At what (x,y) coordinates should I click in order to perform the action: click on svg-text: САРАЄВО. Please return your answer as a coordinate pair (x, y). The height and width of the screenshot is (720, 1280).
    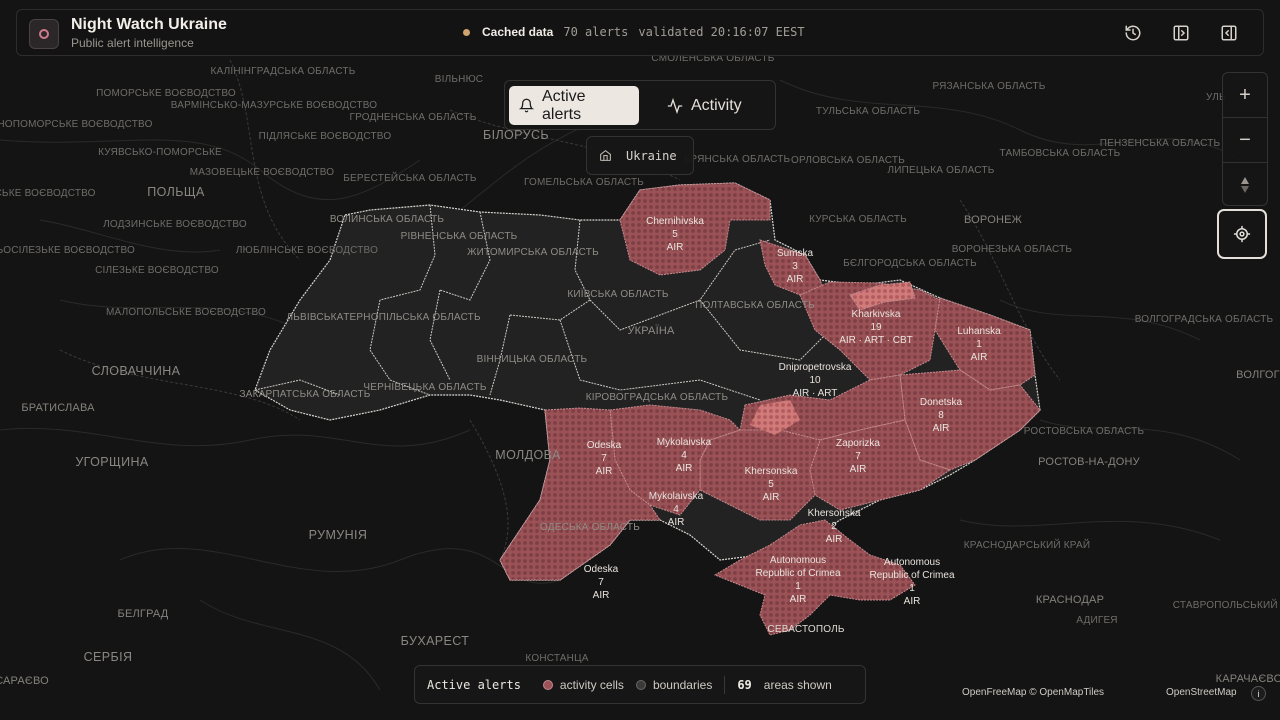
    Looking at the image, I should click on (24, 681).